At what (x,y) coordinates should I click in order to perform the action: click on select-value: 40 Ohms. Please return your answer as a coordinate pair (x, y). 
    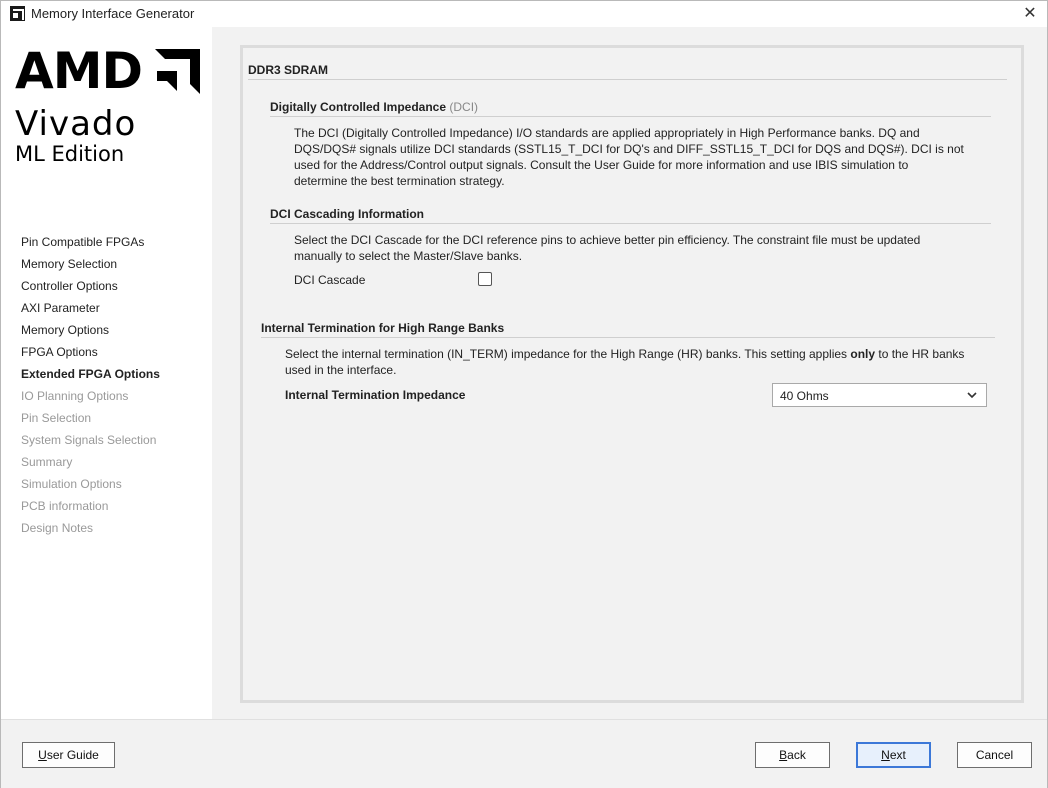
    Looking at the image, I should click on (804, 396).